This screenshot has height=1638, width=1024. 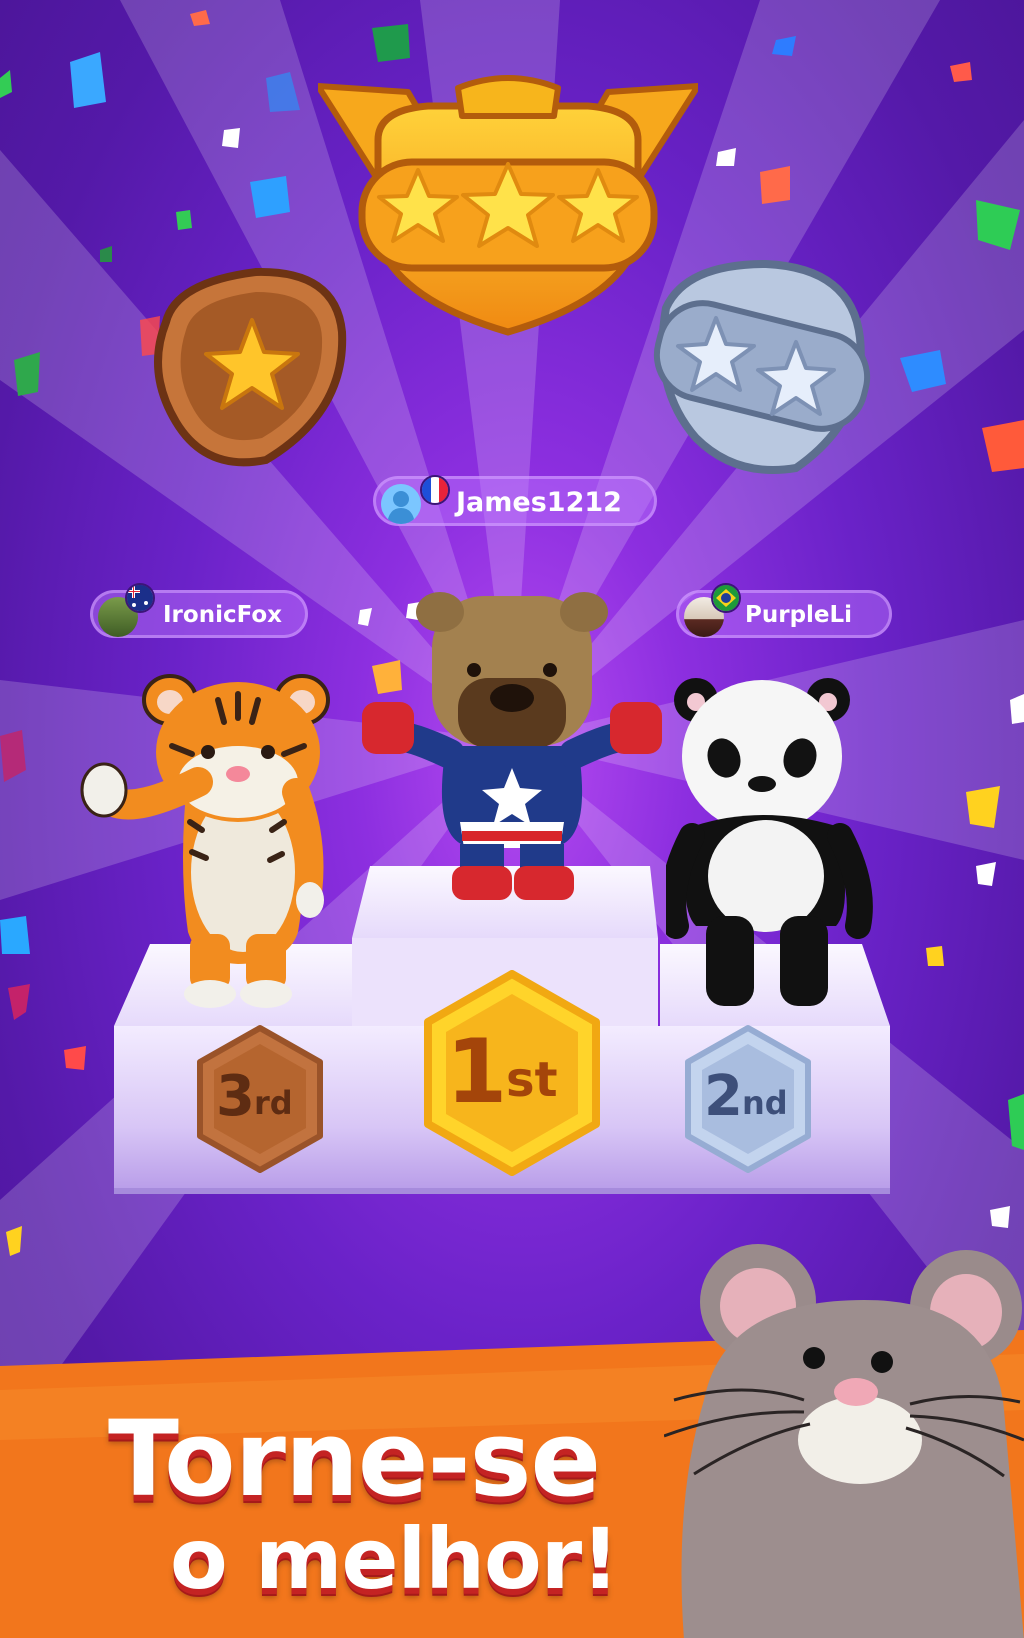 I want to click on headline-line-2: o melhor!, so click(x=394, y=1559).